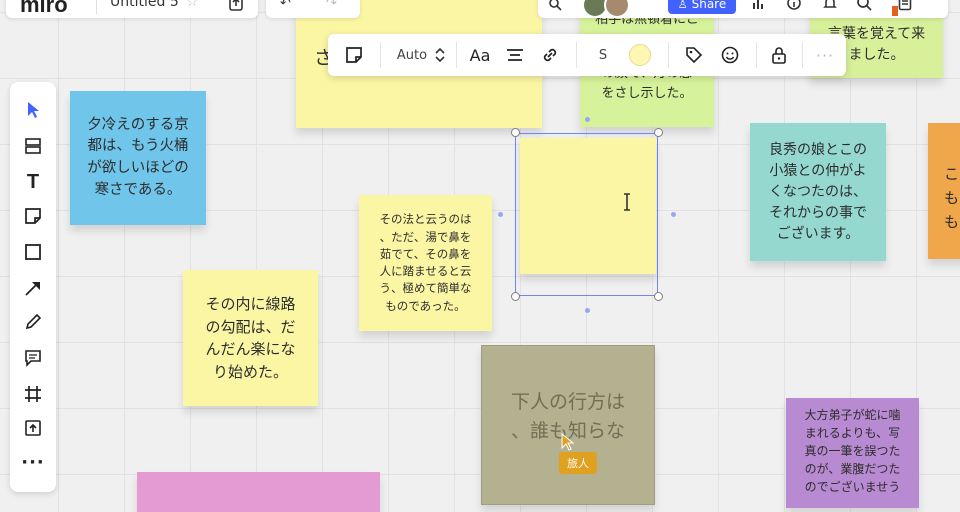 This screenshot has height=512, width=960. I want to click on share-button: ♙ Share, so click(702, 7).